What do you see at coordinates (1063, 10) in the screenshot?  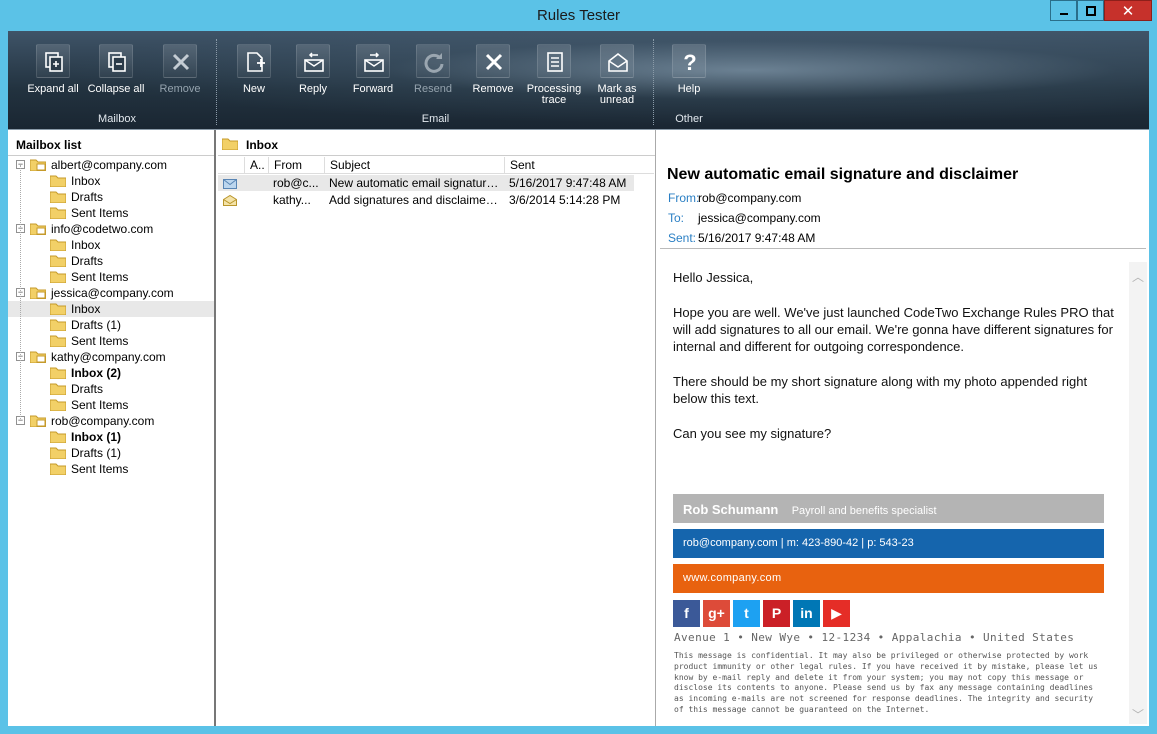 I see `minimize-button` at bounding box center [1063, 10].